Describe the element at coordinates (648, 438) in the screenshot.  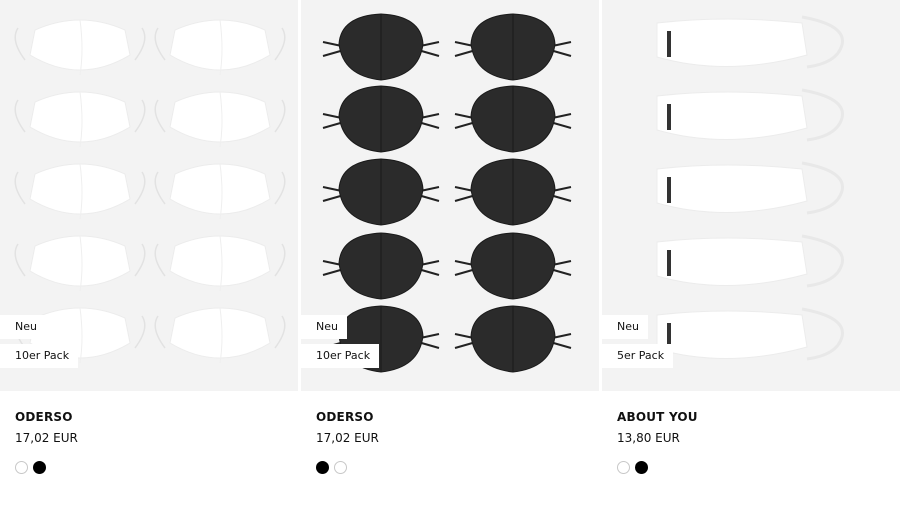
I see `product-price: 13,80 EUR` at that location.